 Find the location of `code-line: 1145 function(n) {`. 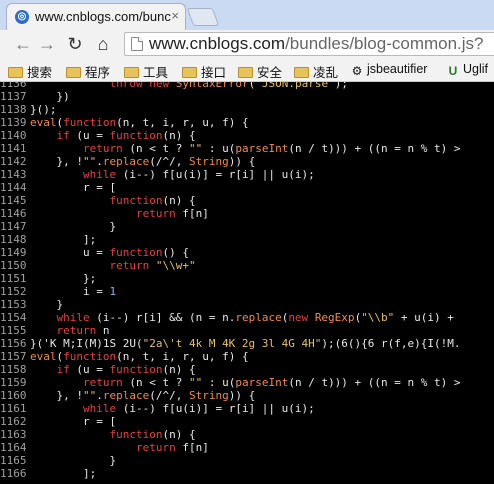

code-line: 1145 function(n) { is located at coordinates (98, 200).